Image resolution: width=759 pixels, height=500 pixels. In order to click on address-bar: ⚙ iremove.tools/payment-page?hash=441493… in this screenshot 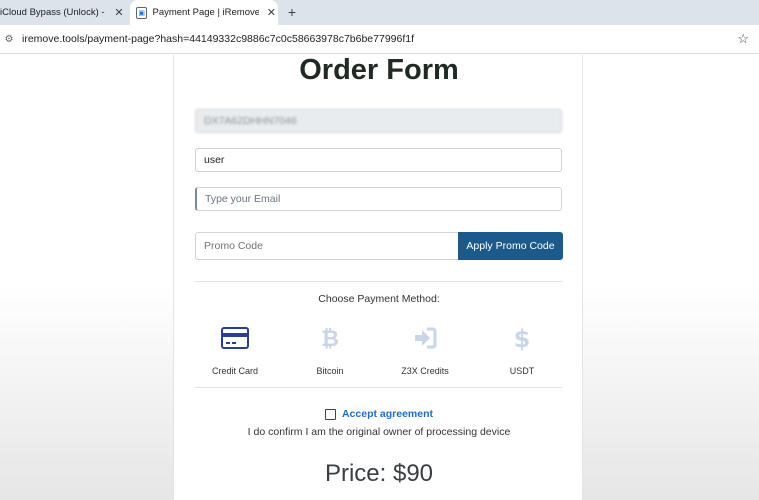, I will do `click(379, 39)`.